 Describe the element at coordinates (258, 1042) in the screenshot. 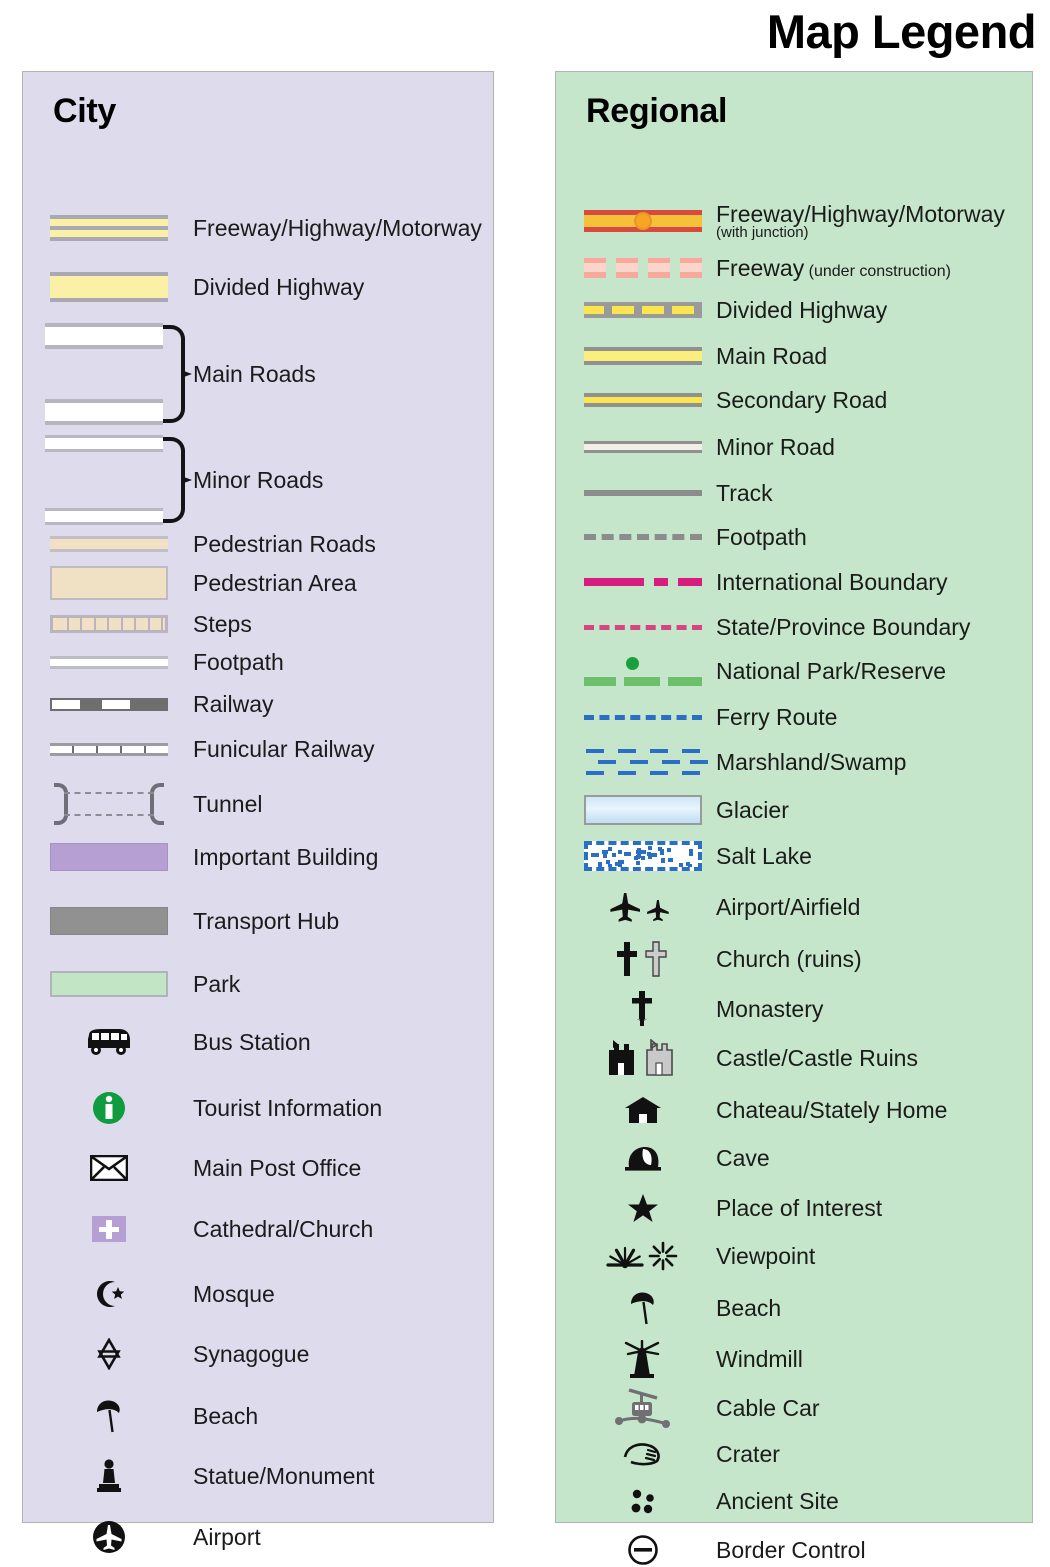

I see `legend-row: Bus Station` at that location.